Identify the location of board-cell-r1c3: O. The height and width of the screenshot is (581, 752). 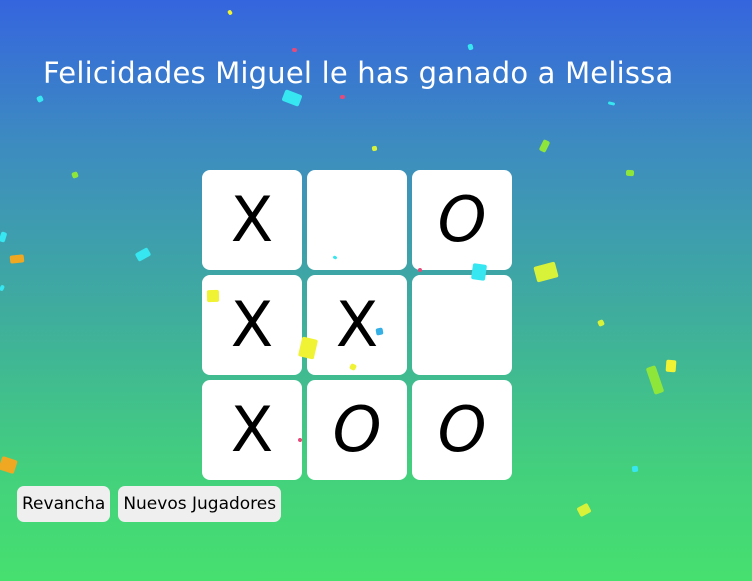
(462, 220).